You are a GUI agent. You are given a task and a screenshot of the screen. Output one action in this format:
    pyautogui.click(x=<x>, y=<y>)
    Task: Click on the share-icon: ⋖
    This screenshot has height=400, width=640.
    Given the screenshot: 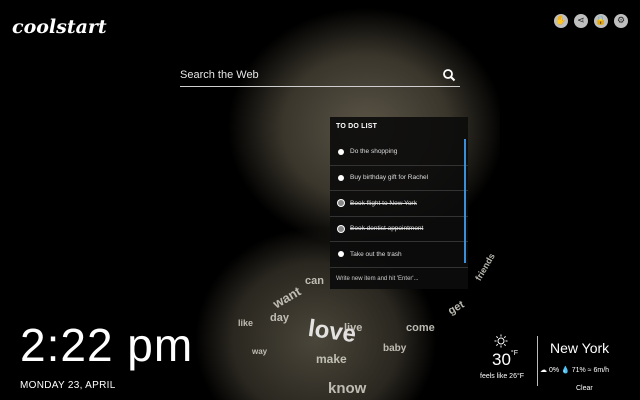 What is the action you would take?
    pyautogui.click(x=581, y=21)
    